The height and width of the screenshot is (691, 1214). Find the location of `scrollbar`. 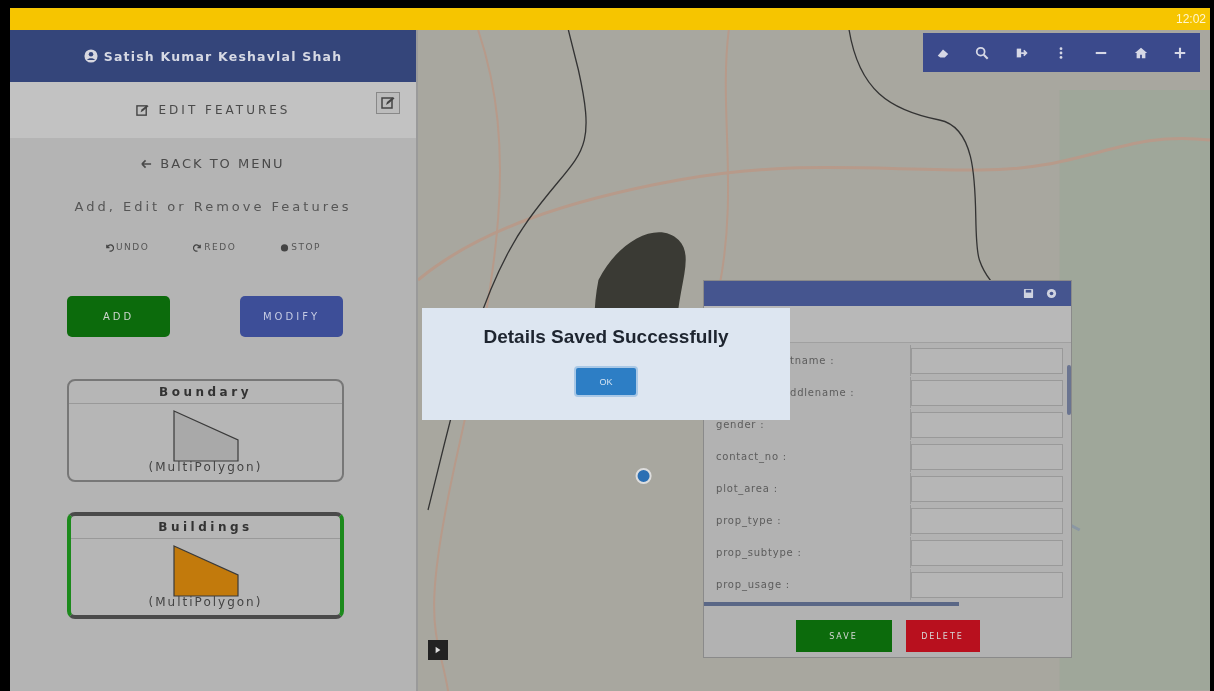

scrollbar is located at coordinates (1069, 390).